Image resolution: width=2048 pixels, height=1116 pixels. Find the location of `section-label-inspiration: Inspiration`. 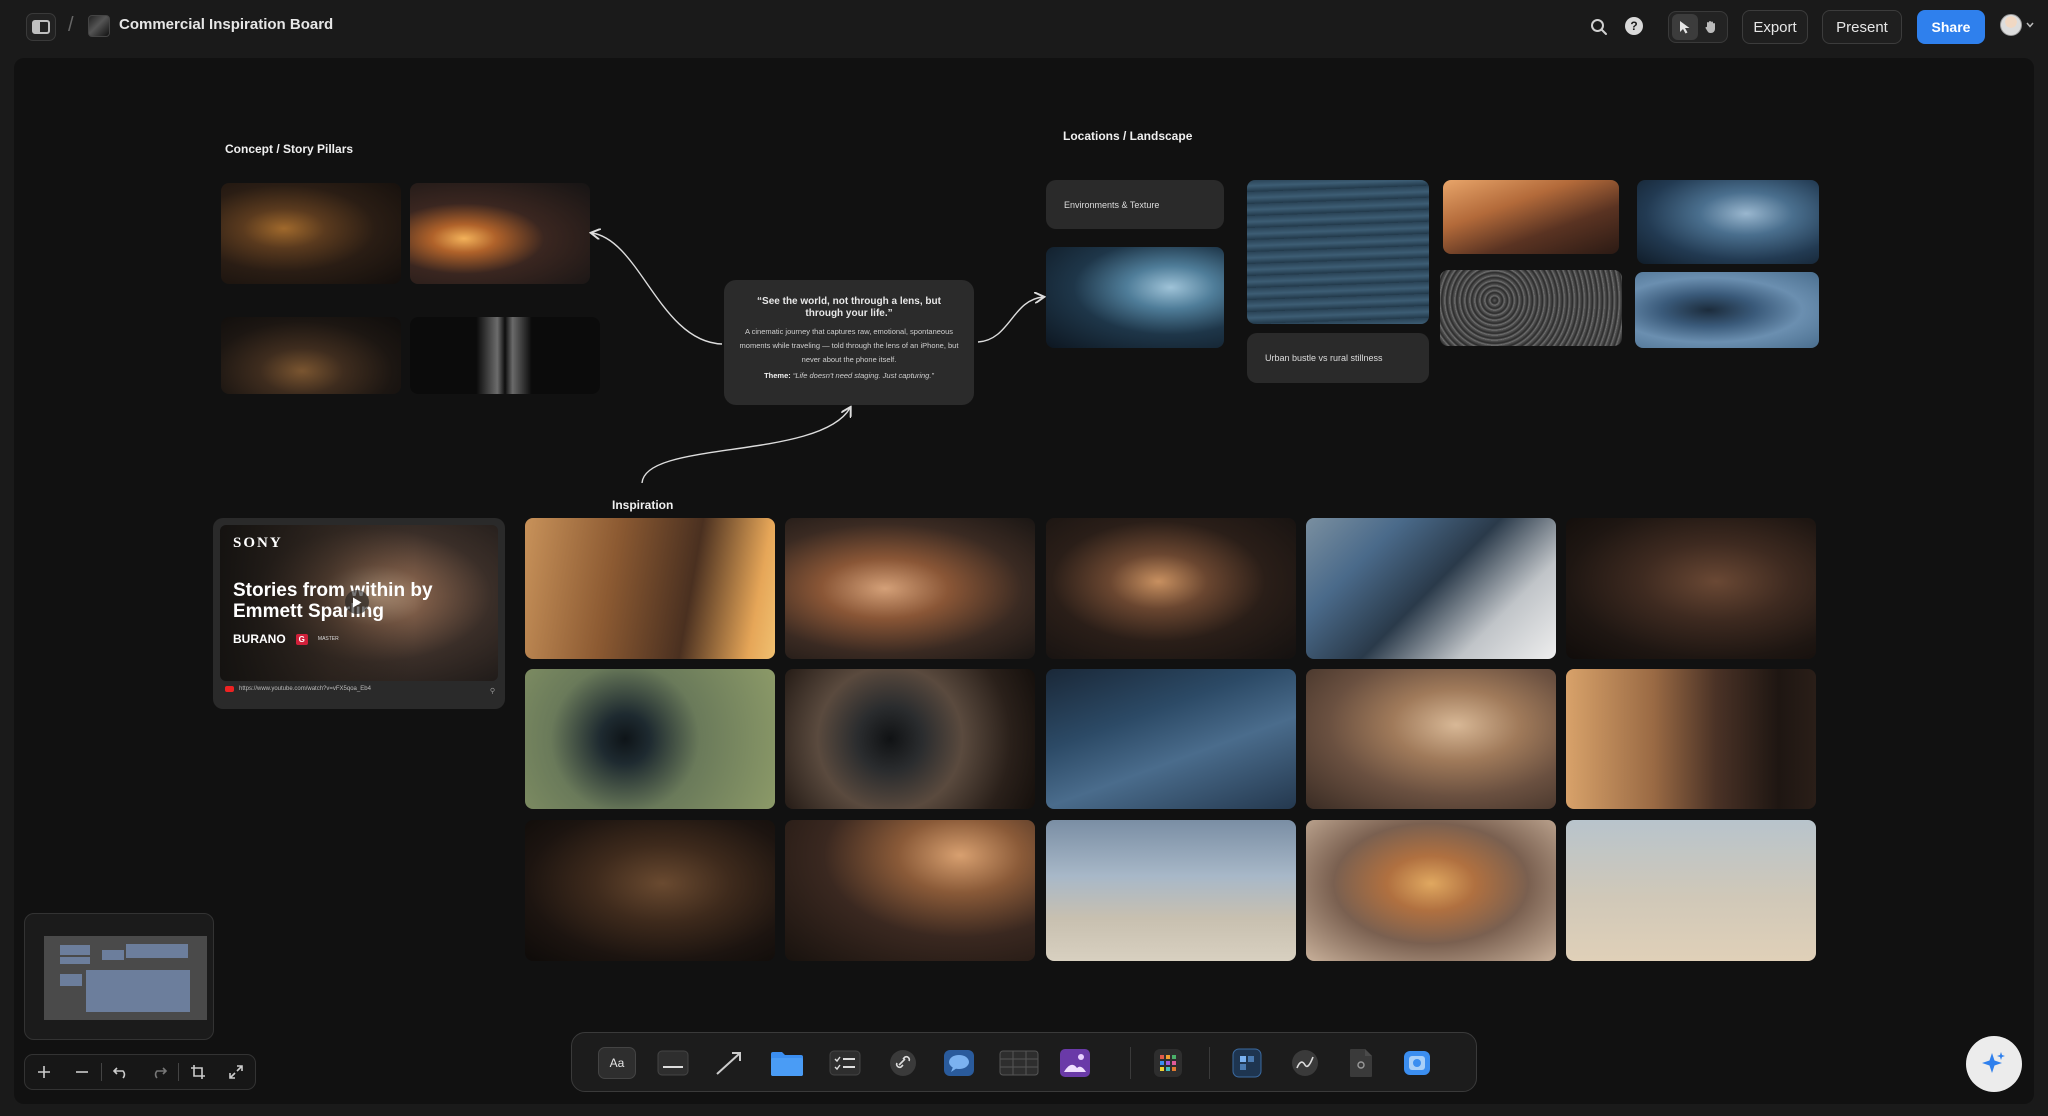

section-label-inspiration: Inspiration is located at coordinates (642, 505).